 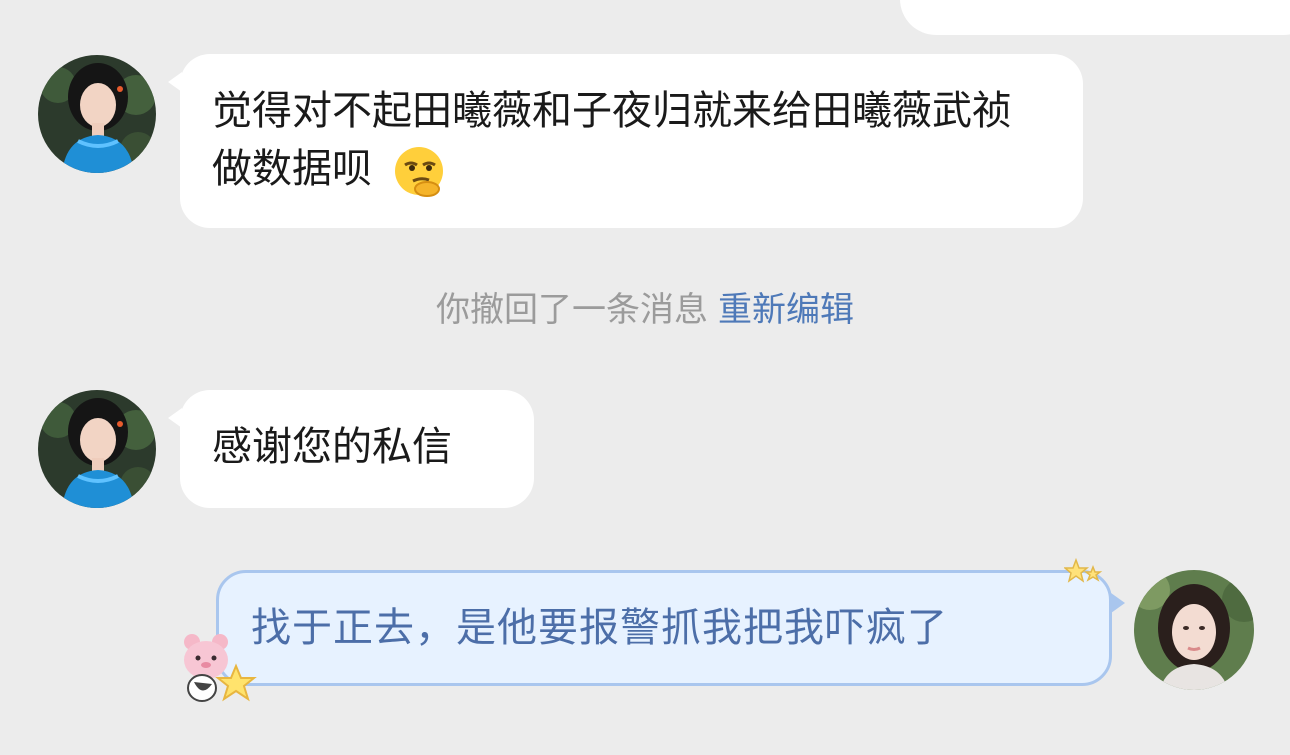 What do you see at coordinates (1095, 17) in the screenshot?
I see `previous-message-bubble-fragment` at bounding box center [1095, 17].